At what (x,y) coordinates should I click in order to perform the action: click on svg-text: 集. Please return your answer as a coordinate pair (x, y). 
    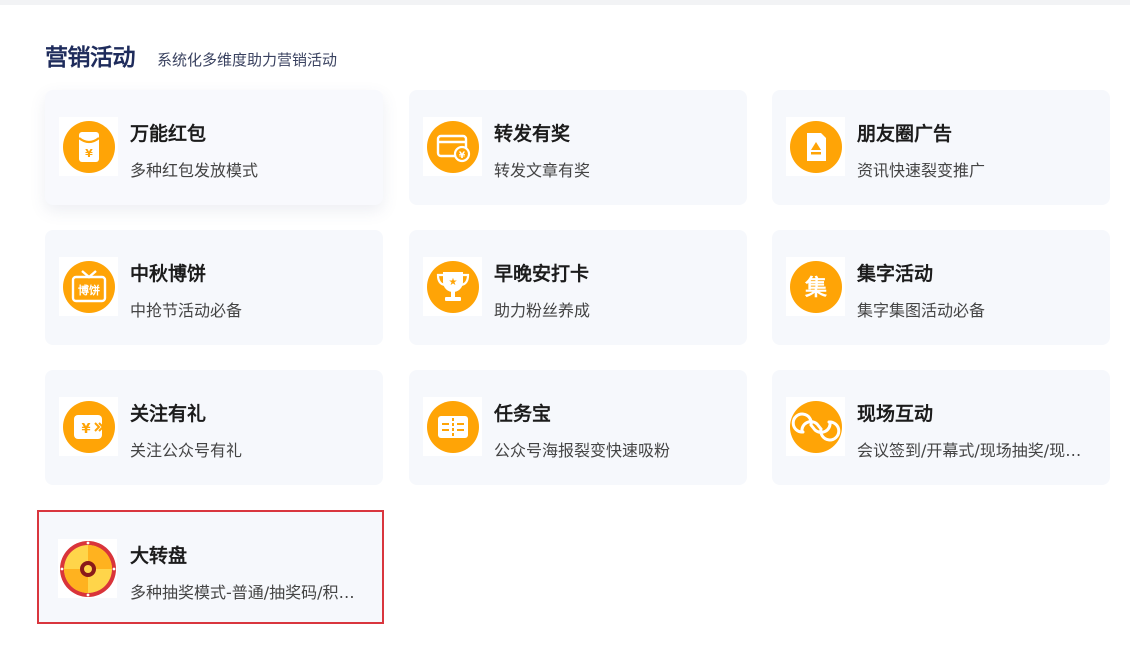
    Looking at the image, I should click on (815, 288).